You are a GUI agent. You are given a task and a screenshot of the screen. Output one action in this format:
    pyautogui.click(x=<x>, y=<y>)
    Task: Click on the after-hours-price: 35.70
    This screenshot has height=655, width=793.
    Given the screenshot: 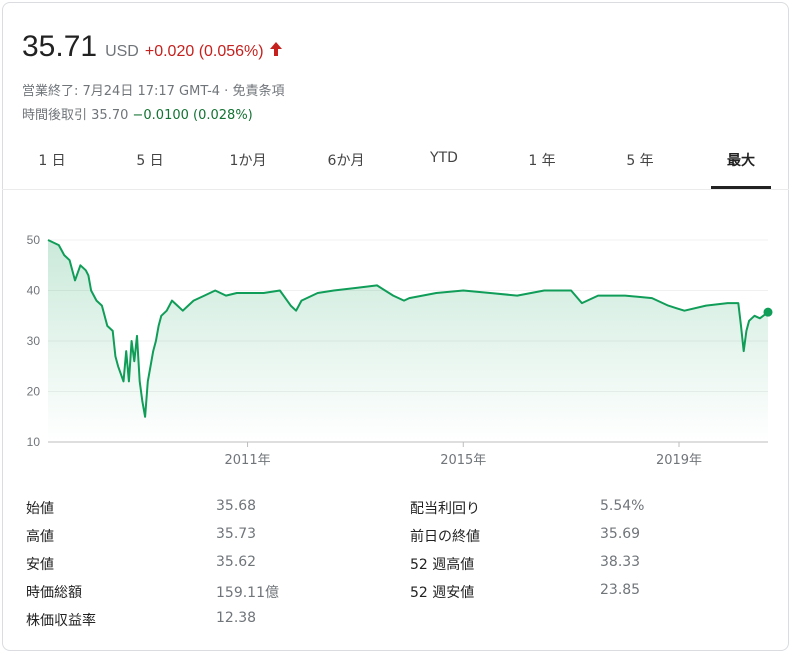 What is the action you would take?
    pyautogui.click(x=110, y=115)
    